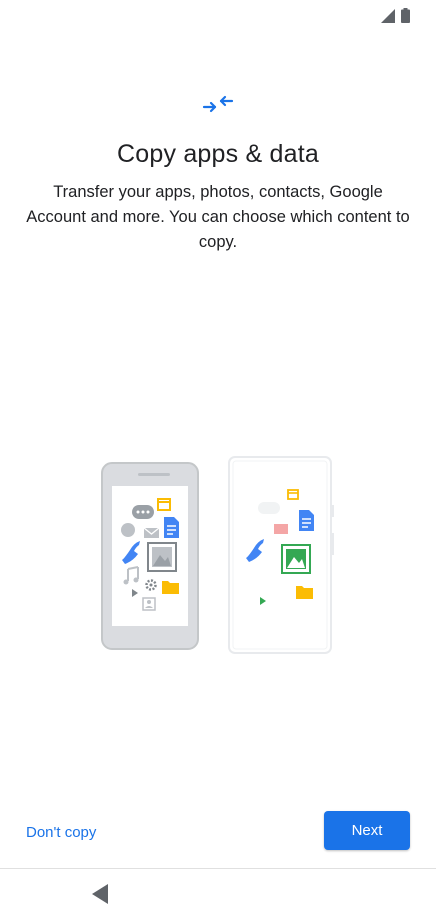 The width and height of the screenshot is (436, 920). I want to click on old-location-icon, so click(128, 530).